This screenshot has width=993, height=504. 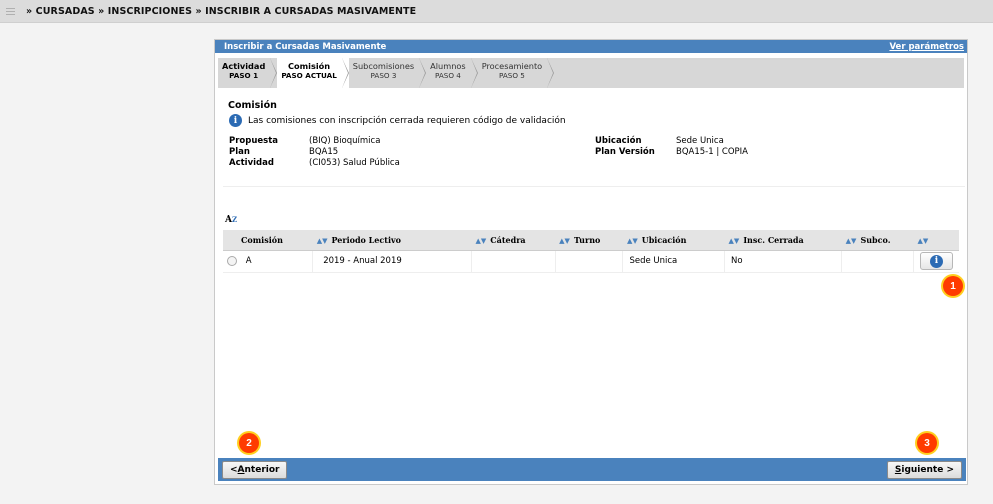 I want to click on info-button: i, so click(x=936, y=261).